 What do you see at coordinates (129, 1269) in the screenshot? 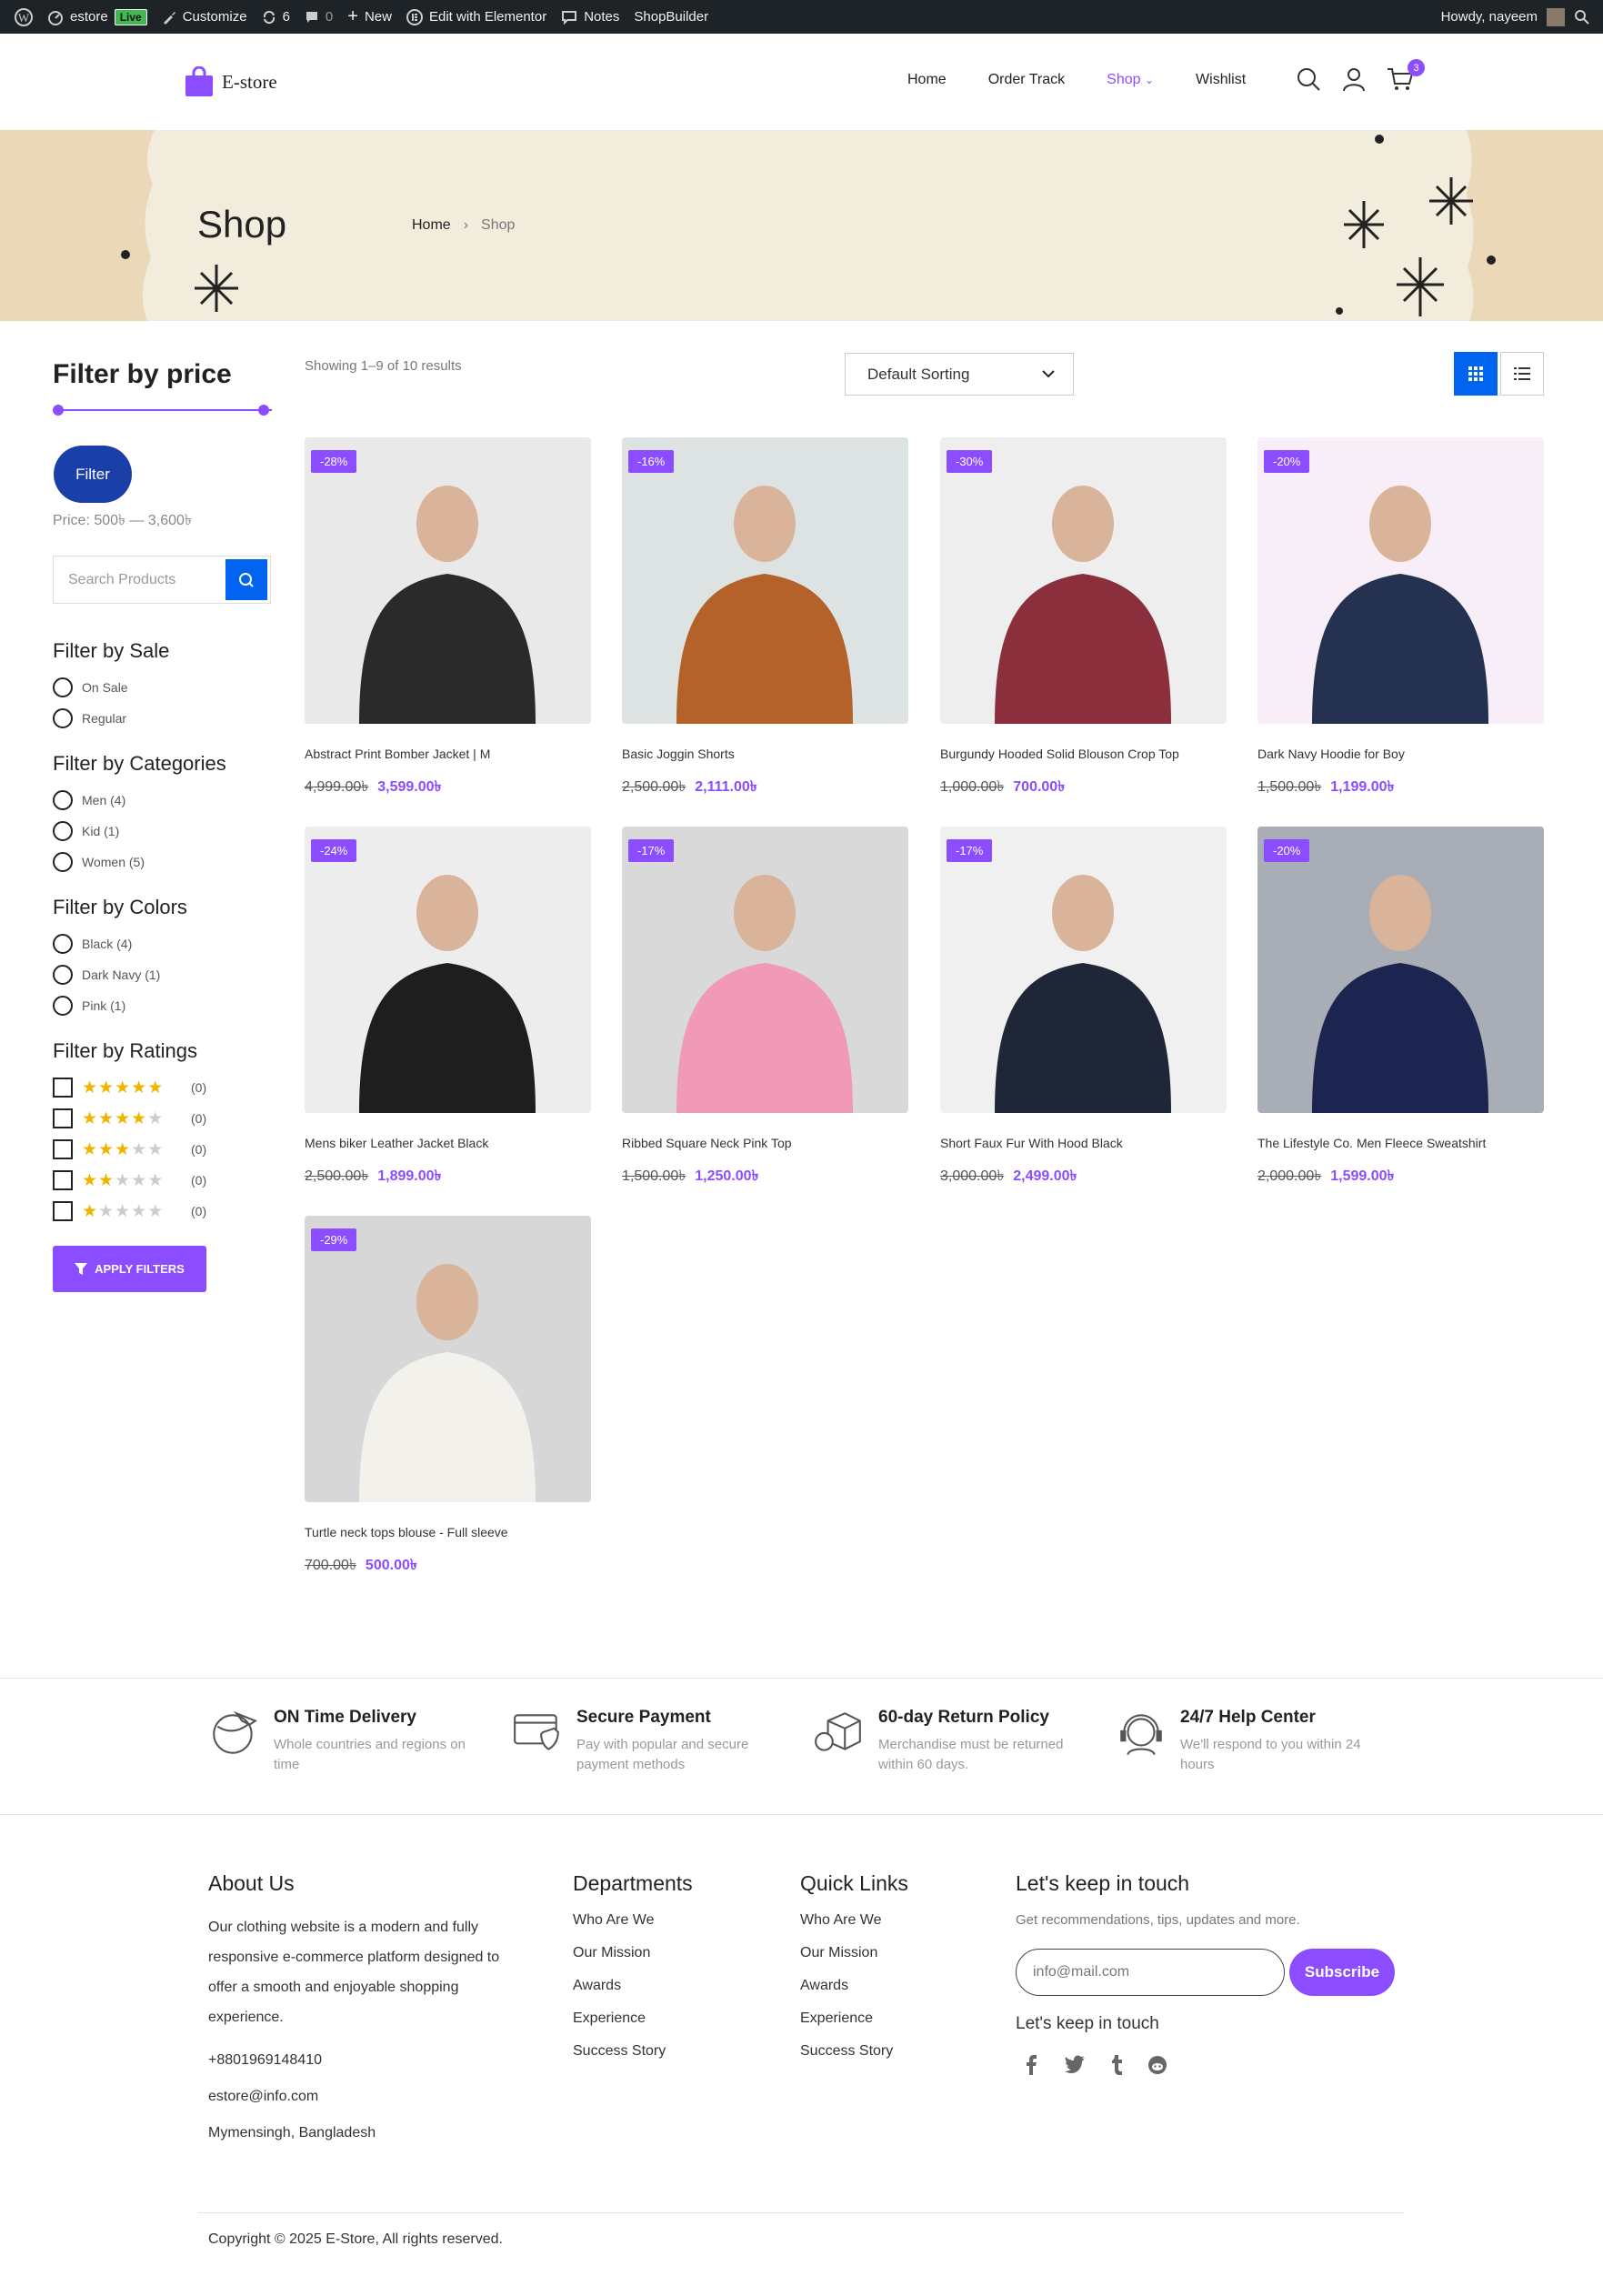
I see `apply-filters-button: APPLY FILTERS` at bounding box center [129, 1269].